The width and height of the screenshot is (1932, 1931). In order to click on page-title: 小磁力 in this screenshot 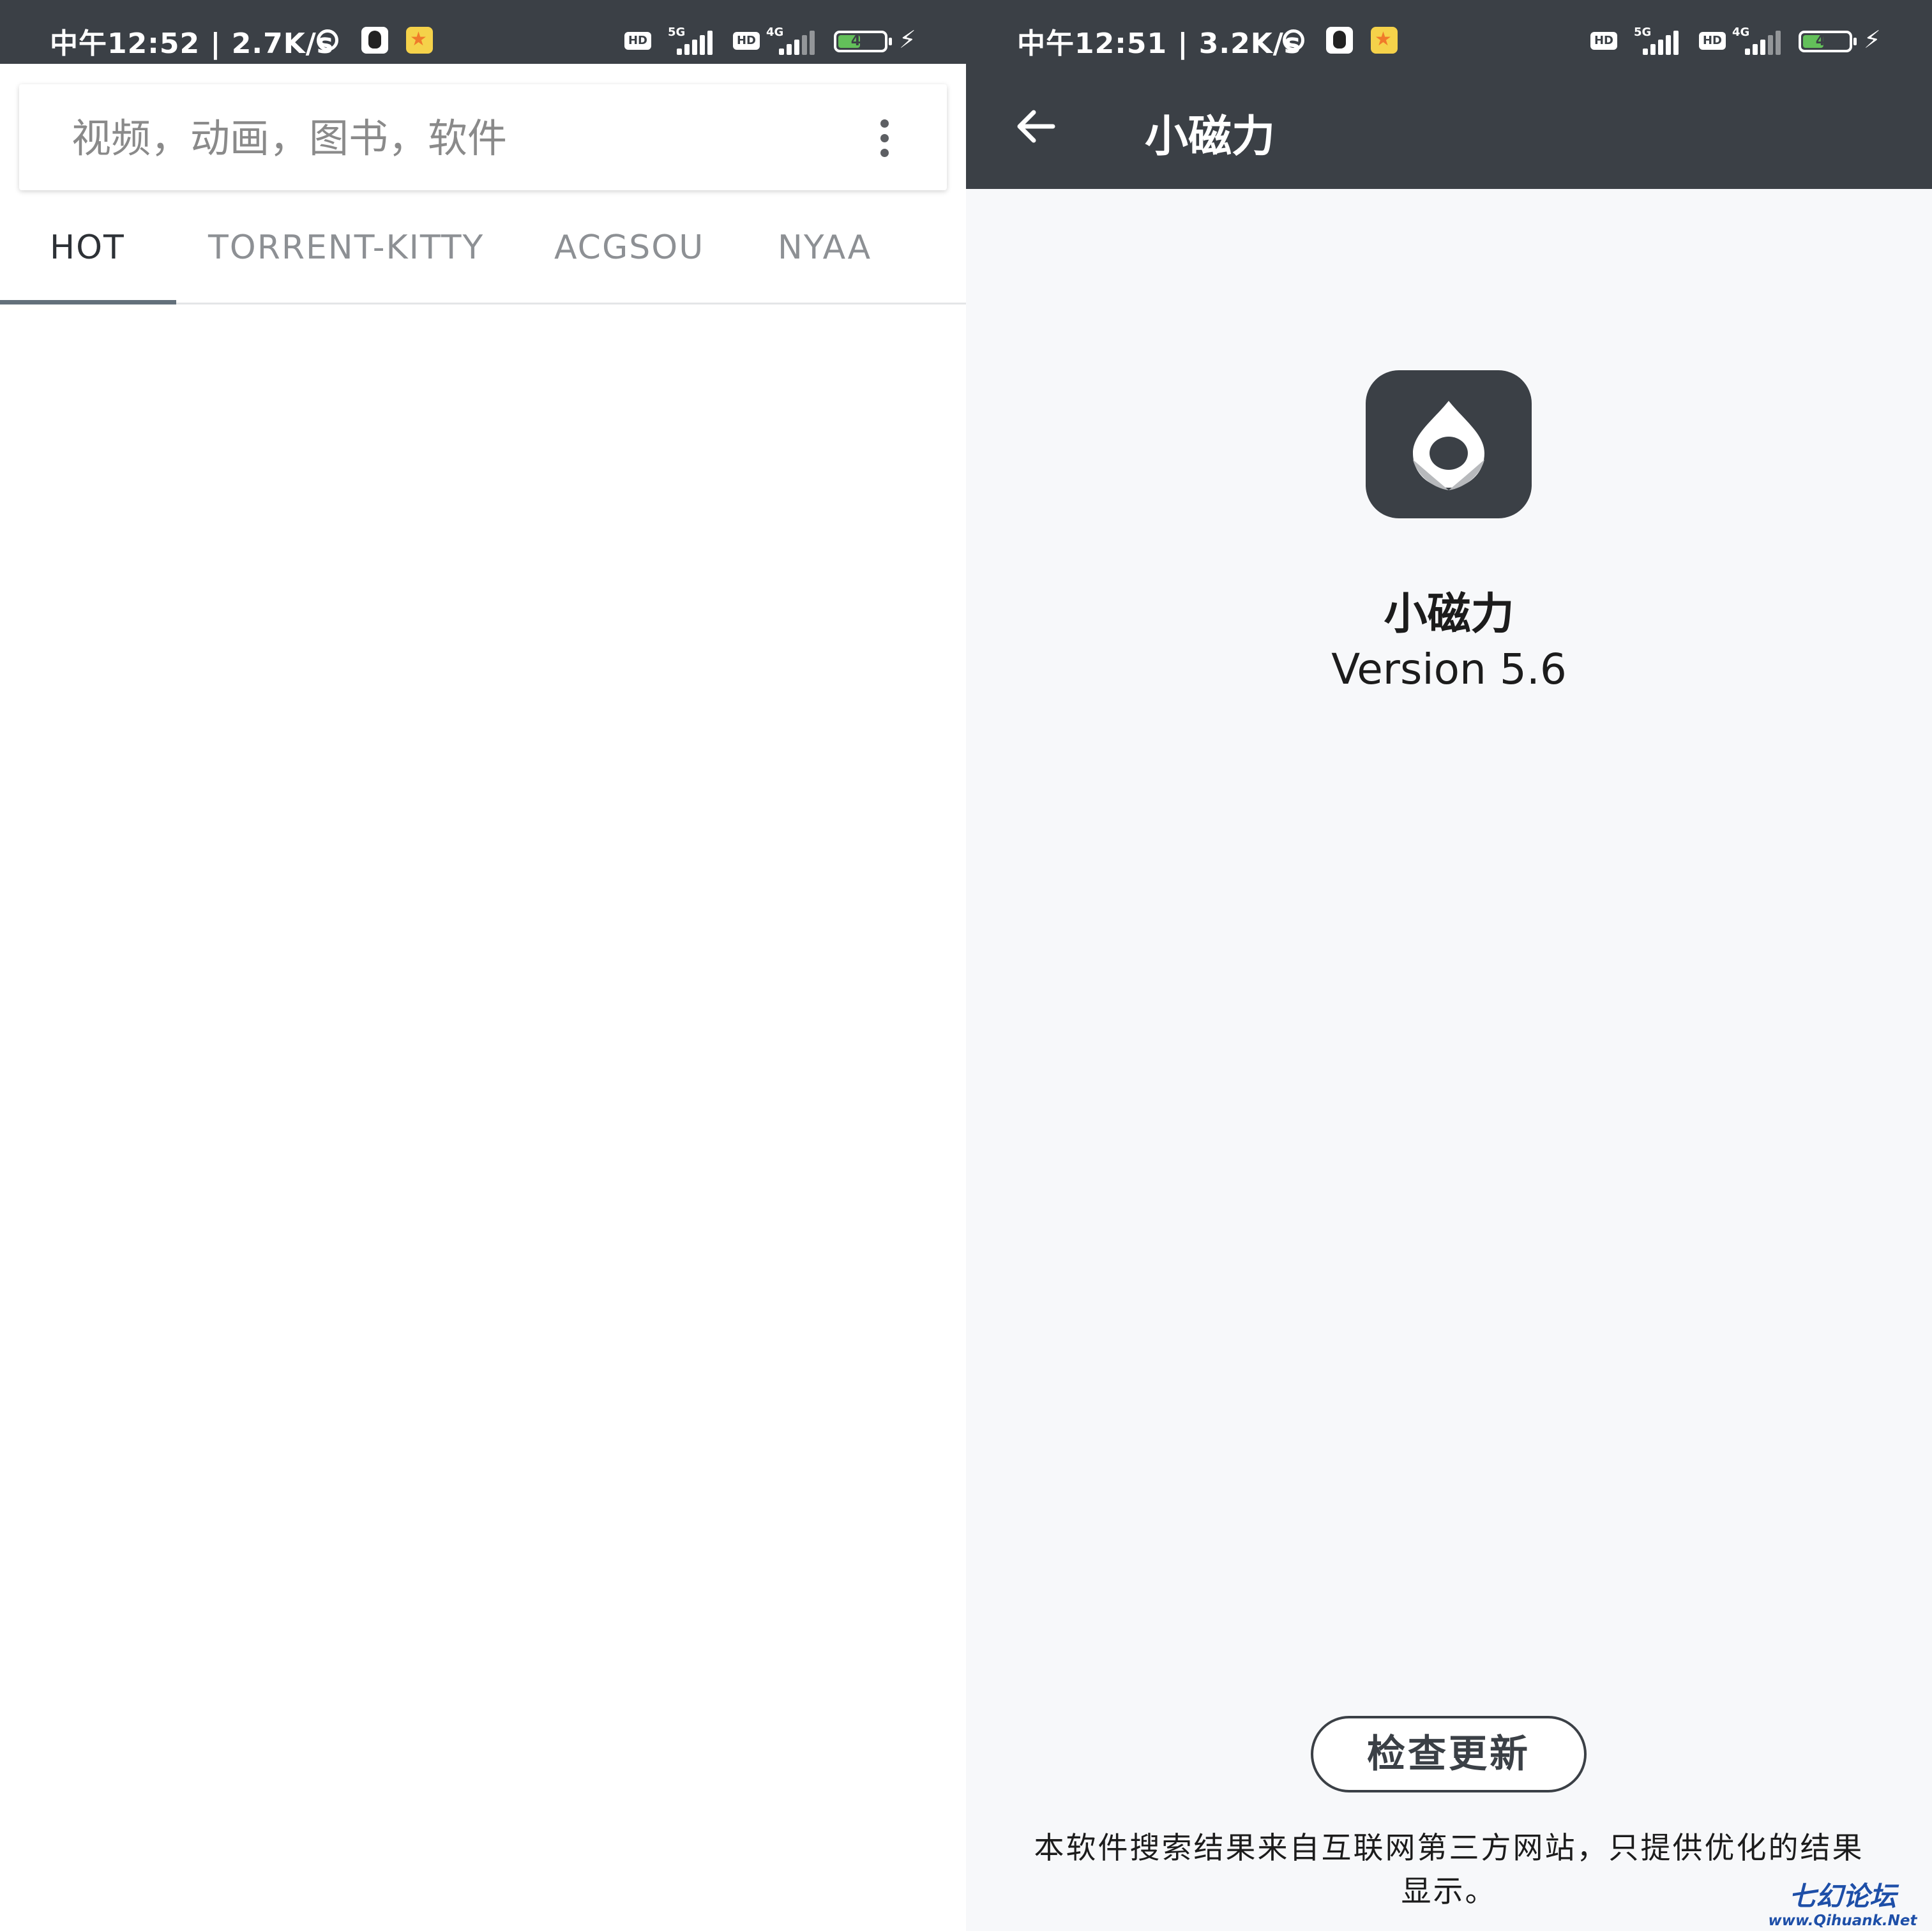, I will do `click(1210, 137)`.